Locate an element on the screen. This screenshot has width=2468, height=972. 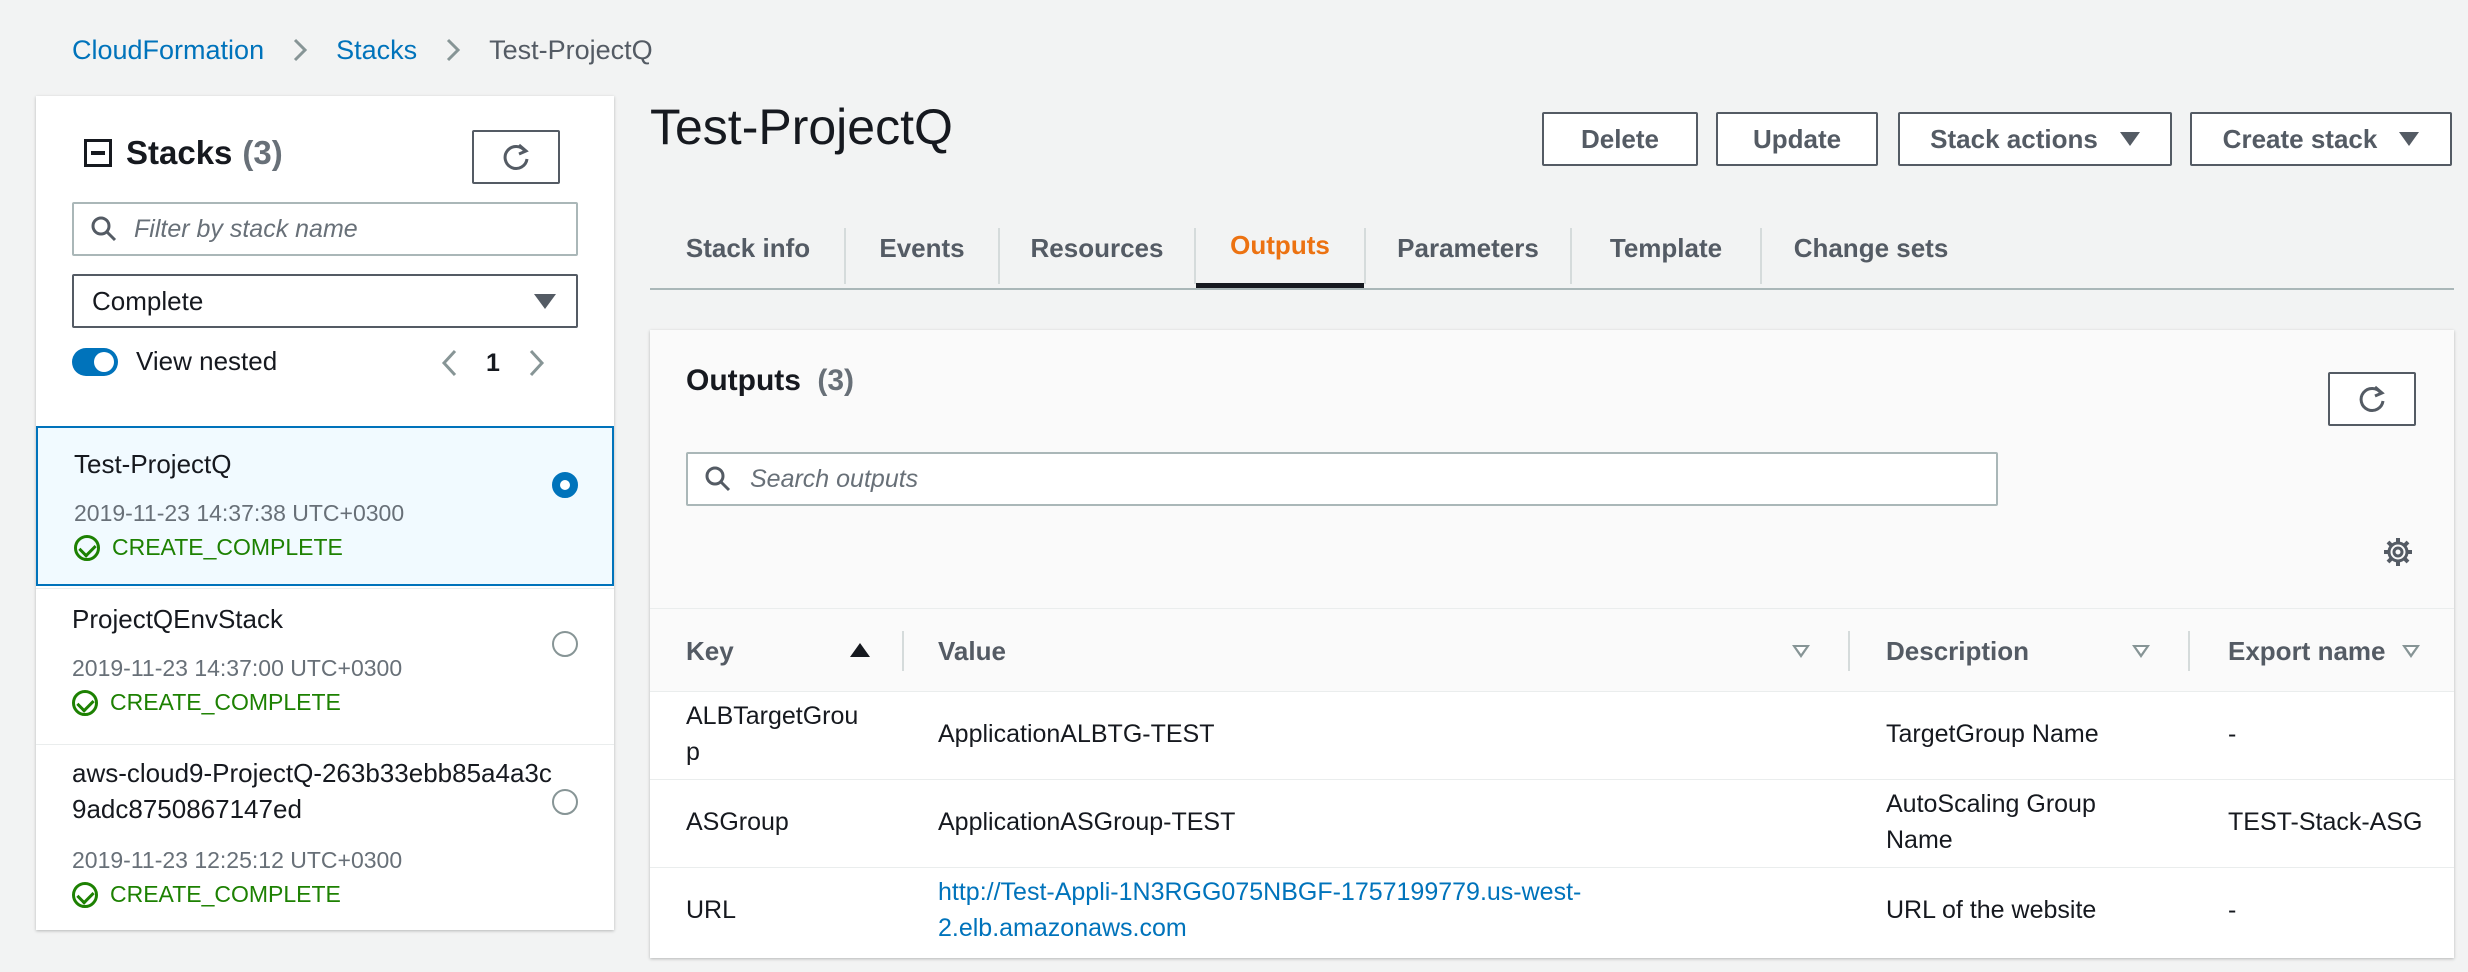
stacks-panel-title: Stacks is located at coordinates (179, 152).